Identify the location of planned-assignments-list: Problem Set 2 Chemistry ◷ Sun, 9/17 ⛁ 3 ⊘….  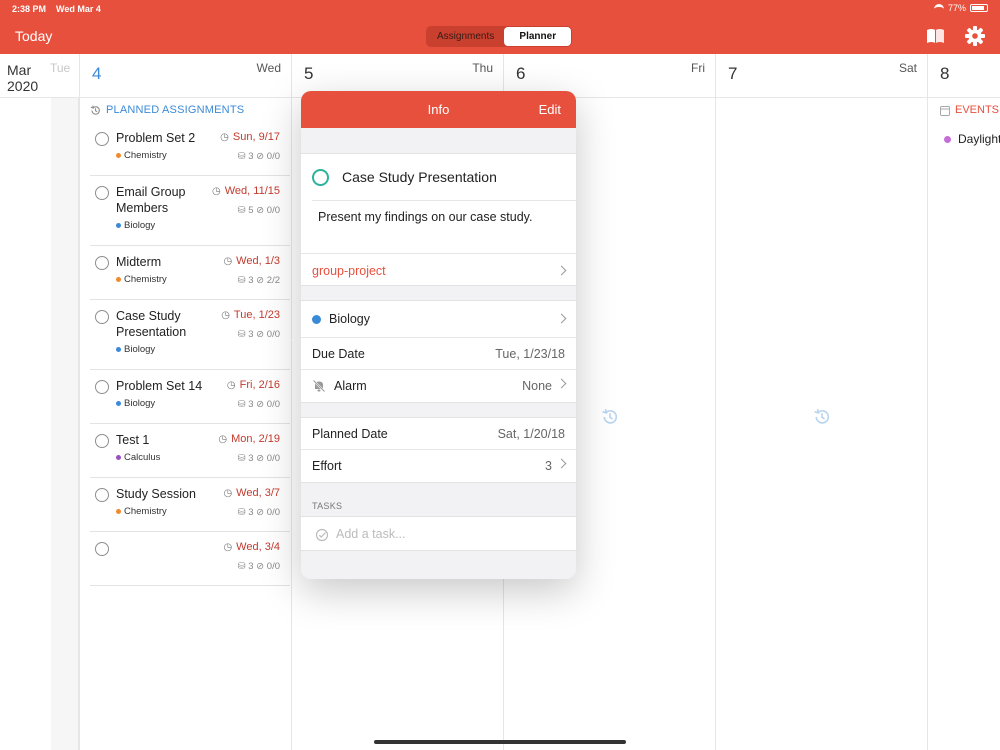
(190, 354).